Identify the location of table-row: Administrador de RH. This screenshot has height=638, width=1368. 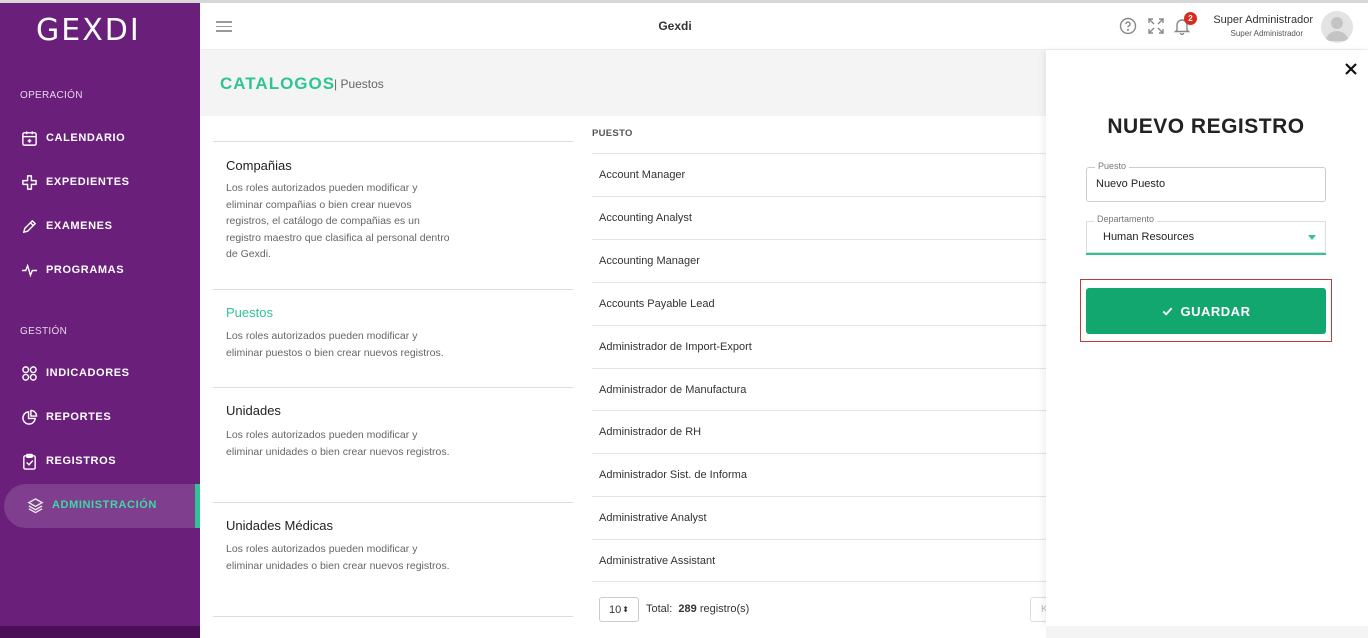
(819, 431).